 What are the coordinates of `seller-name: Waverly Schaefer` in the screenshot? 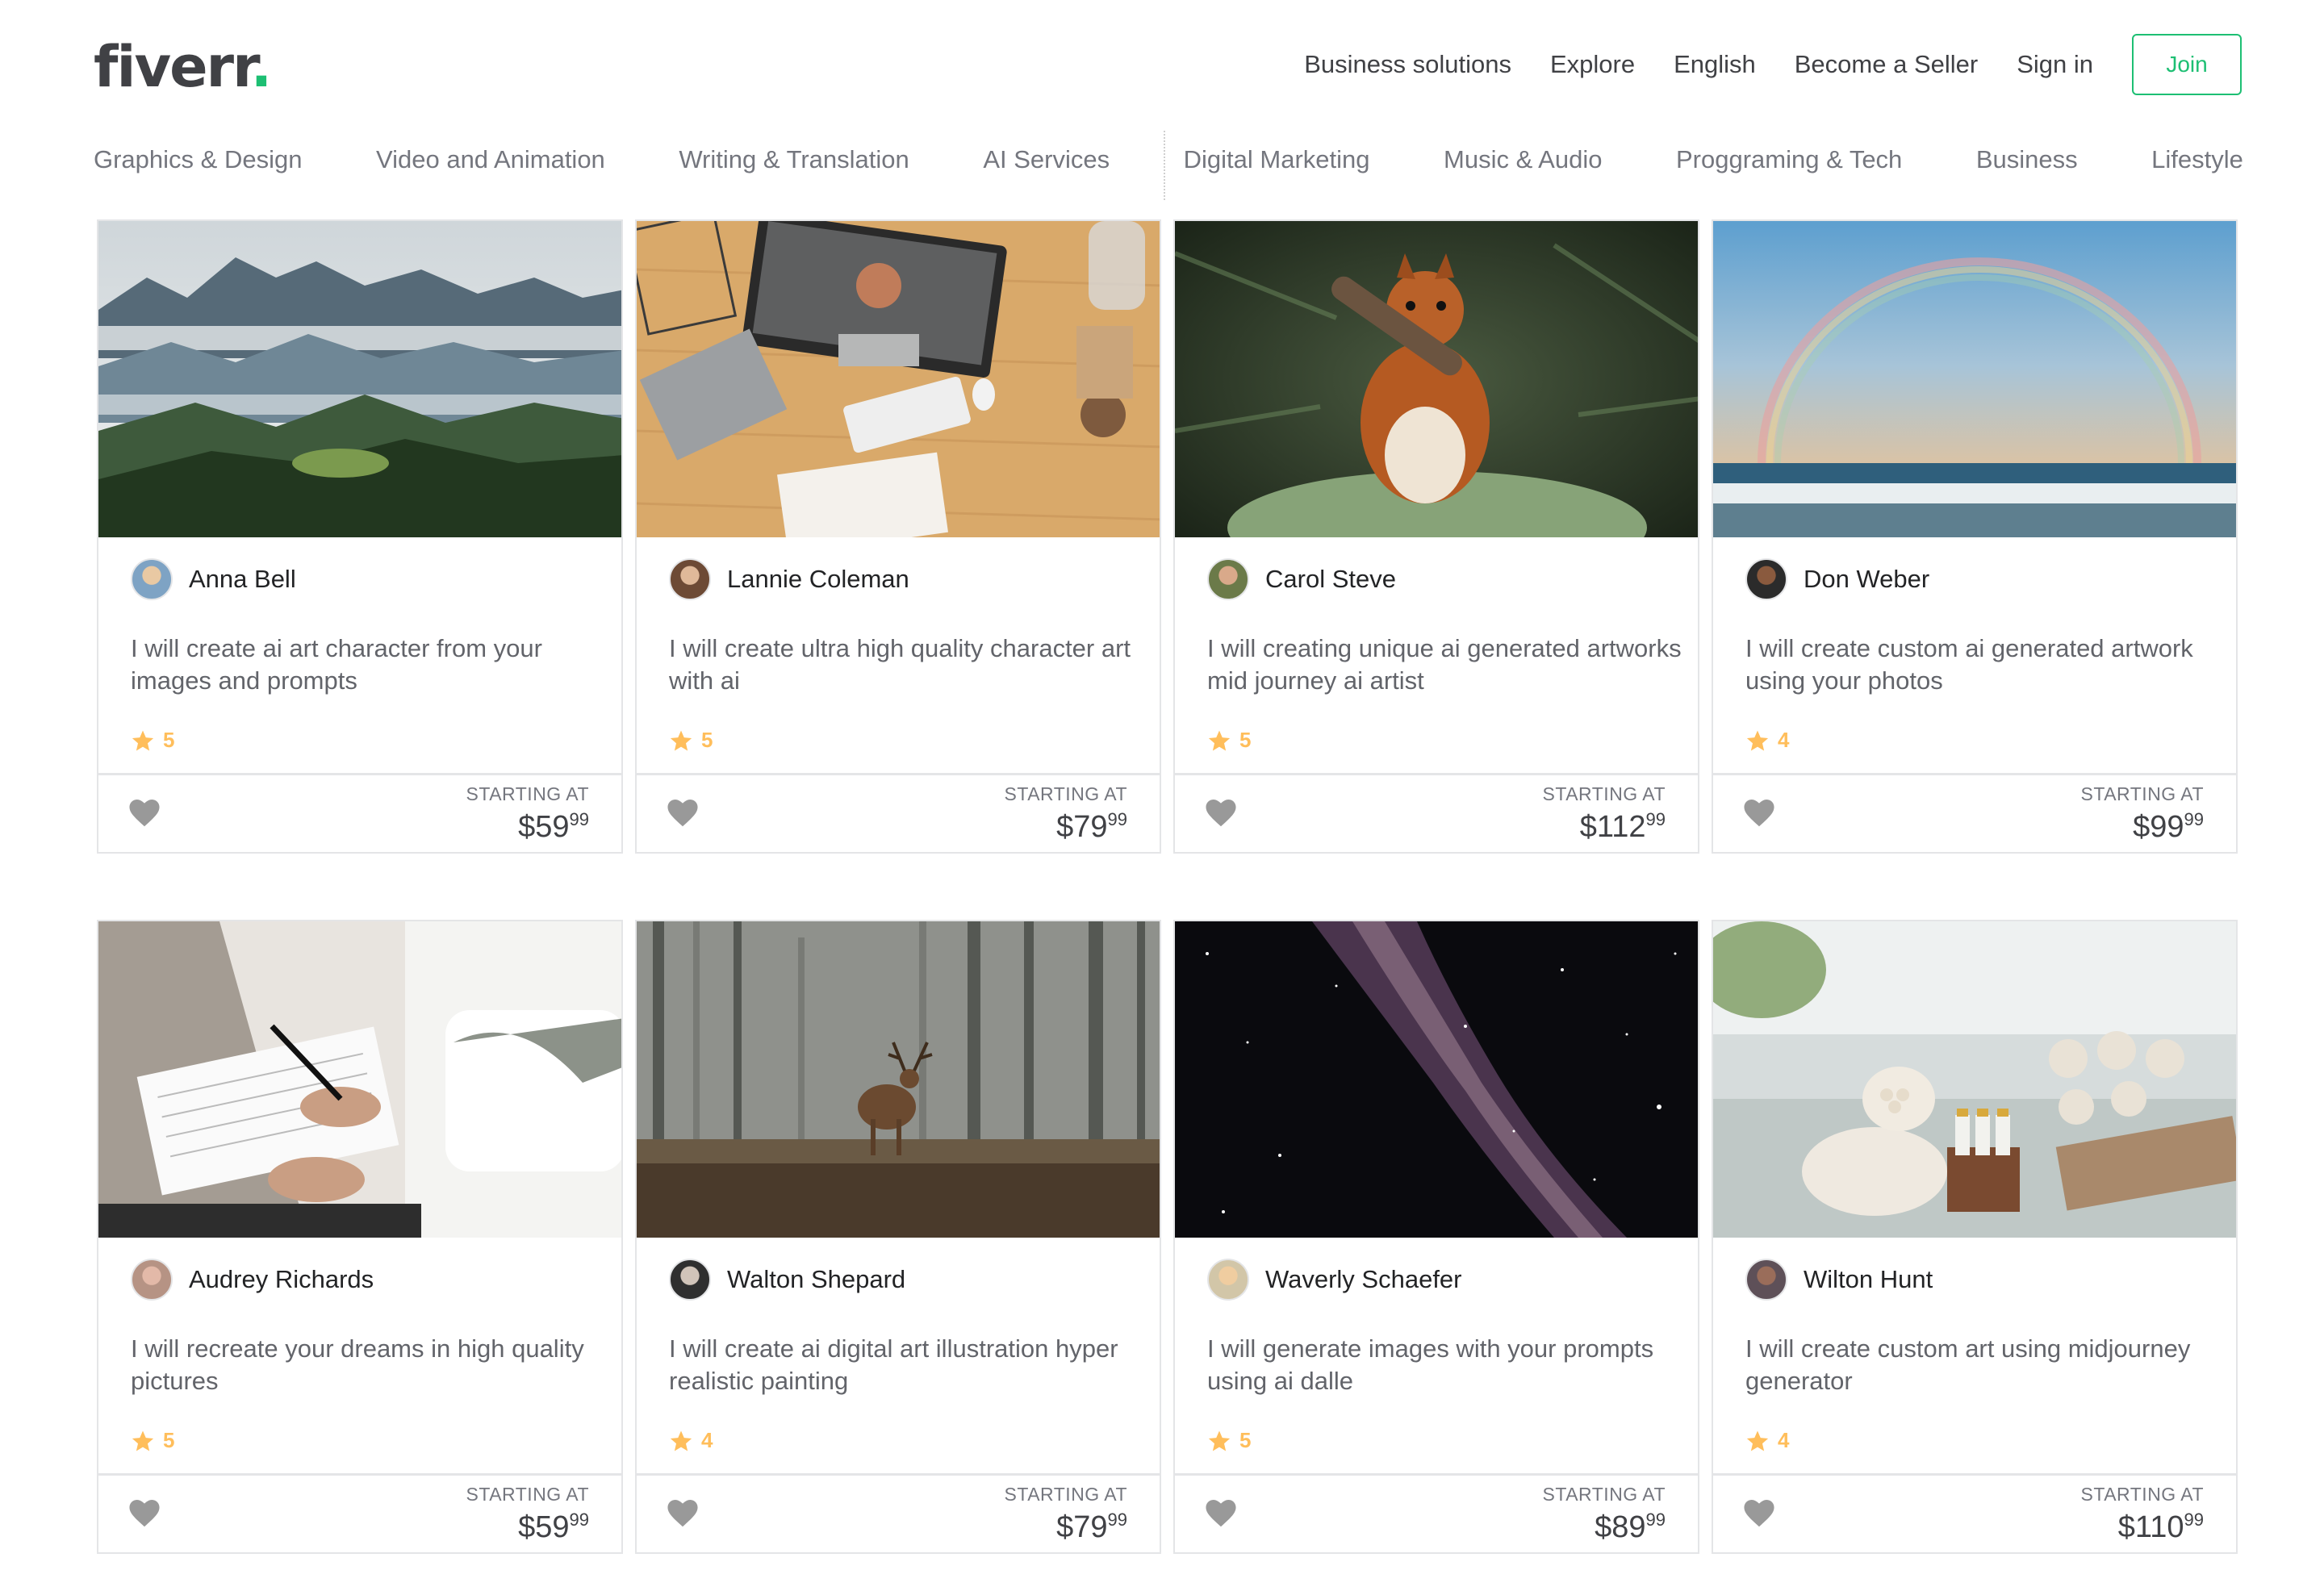 It's located at (1364, 1280).